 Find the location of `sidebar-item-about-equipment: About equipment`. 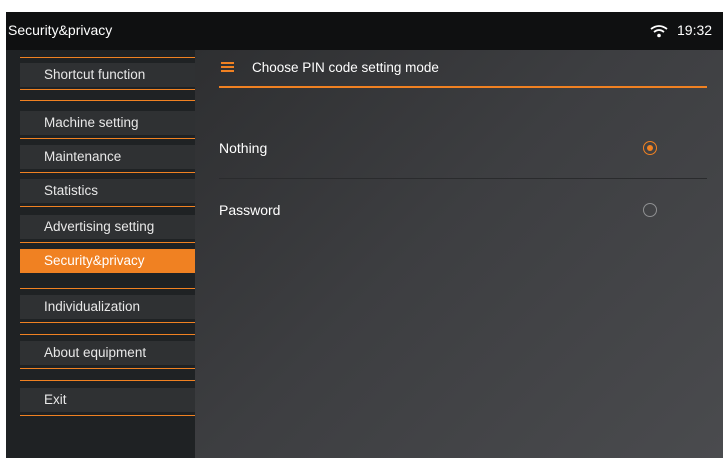

sidebar-item-about-equipment: About equipment is located at coordinates (107, 353).